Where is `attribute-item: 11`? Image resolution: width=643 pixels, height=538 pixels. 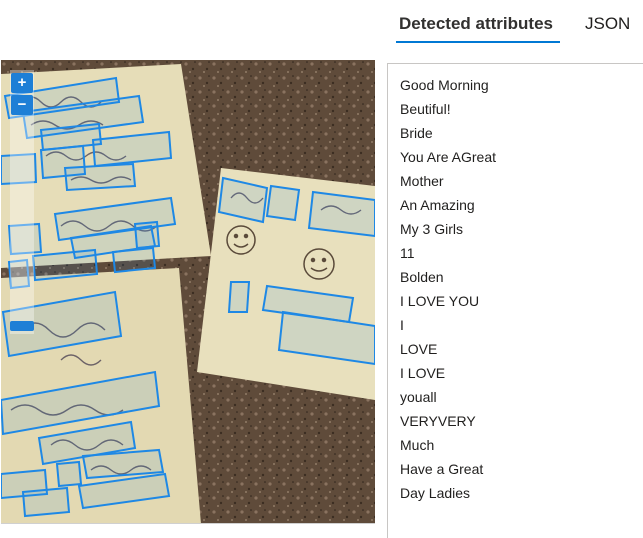
attribute-item: 11 is located at coordinates (407, 253).